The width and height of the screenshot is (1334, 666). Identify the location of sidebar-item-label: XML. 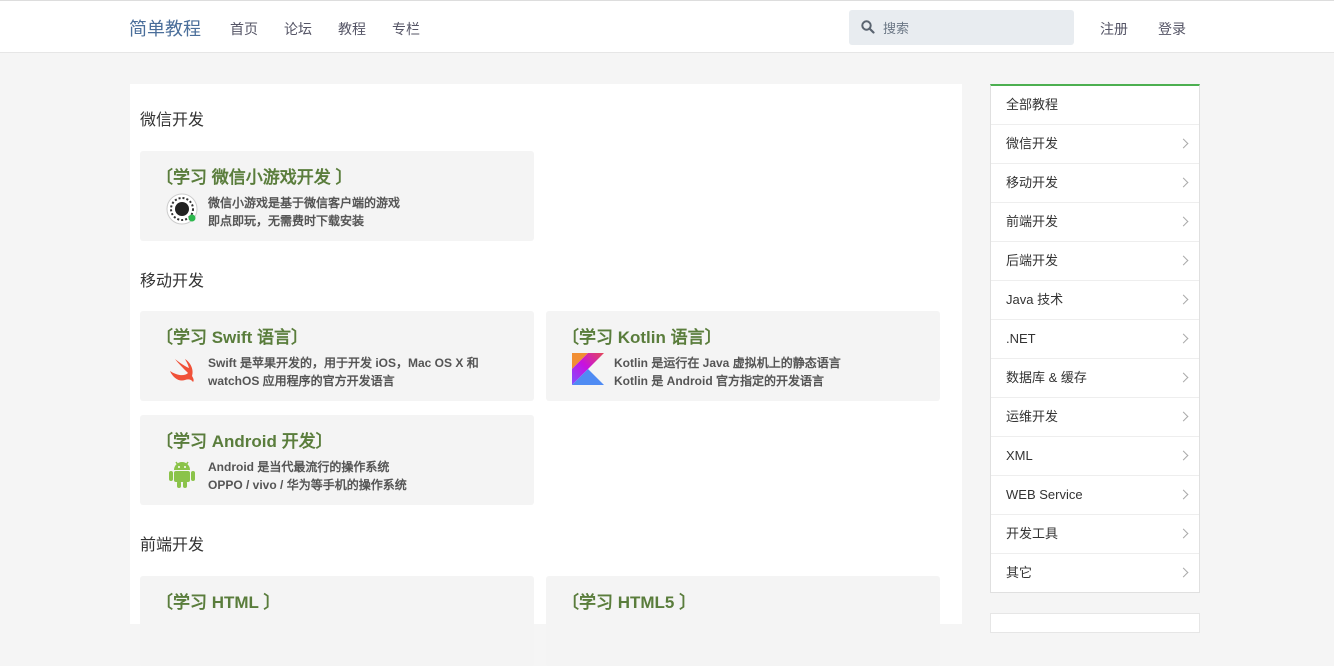
(1019, 455).